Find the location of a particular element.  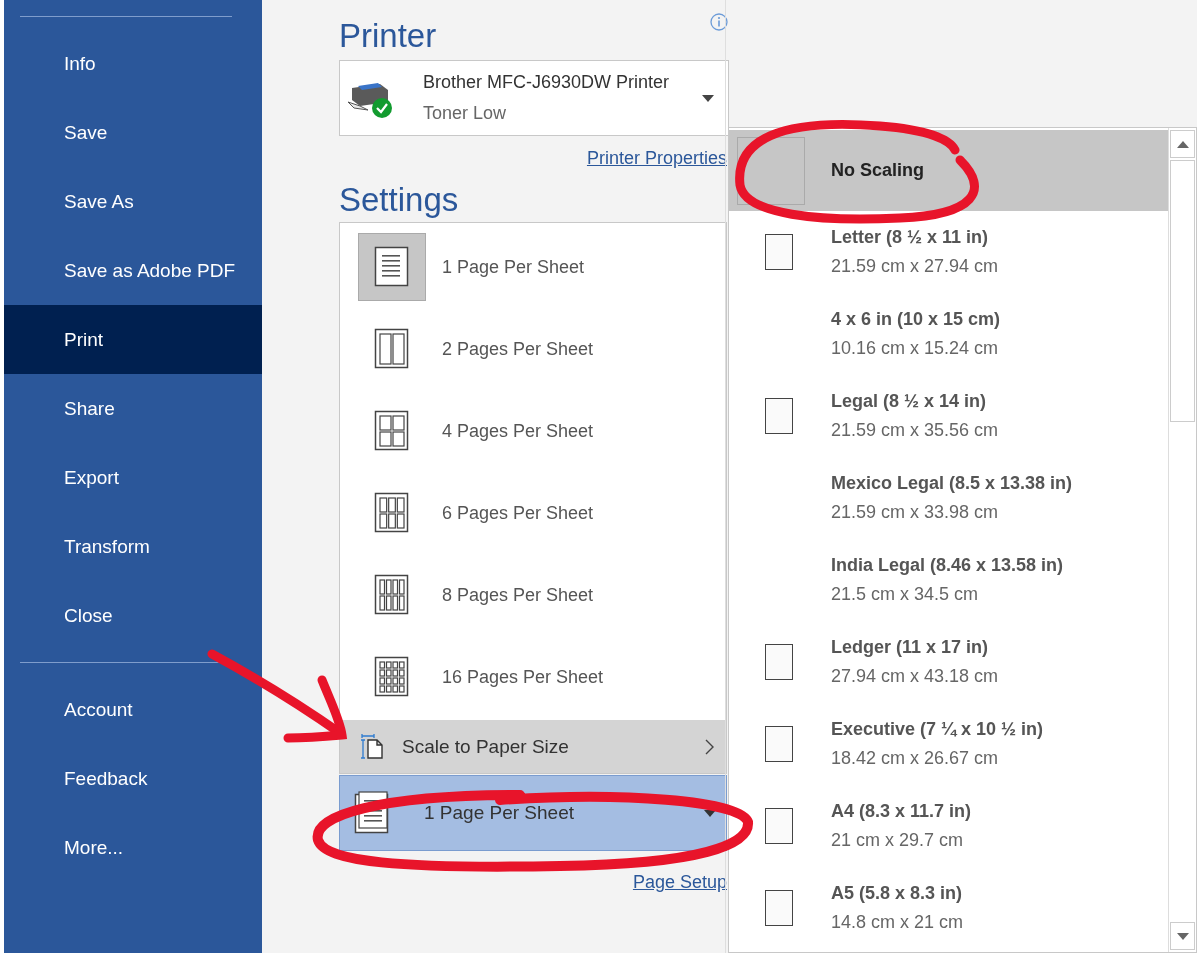

nav-item: Info is located at coordinates (133, 63).